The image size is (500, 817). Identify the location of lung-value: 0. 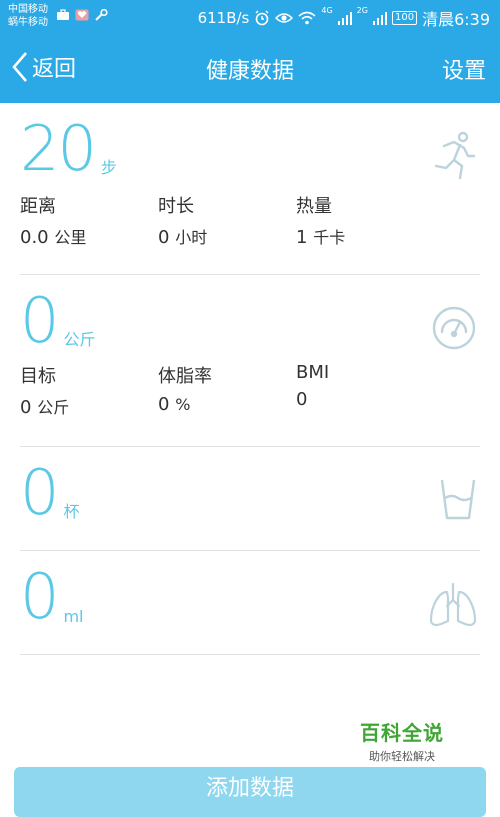
(39, 596).